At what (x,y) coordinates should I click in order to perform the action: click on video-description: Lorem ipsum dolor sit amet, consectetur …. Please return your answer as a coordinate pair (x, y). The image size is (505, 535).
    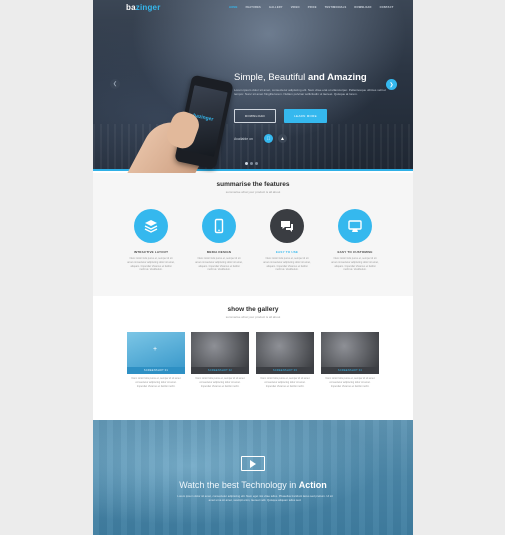
    Looking at the image, I should click on (255, 498).